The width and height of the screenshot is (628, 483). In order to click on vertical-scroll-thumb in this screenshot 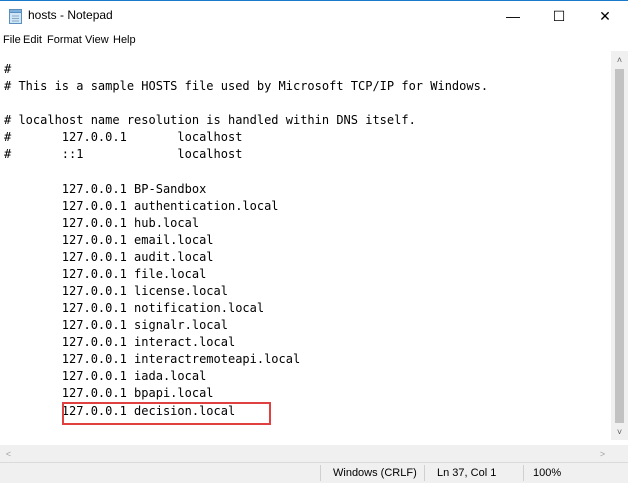, I will do `click(619, 246)`.